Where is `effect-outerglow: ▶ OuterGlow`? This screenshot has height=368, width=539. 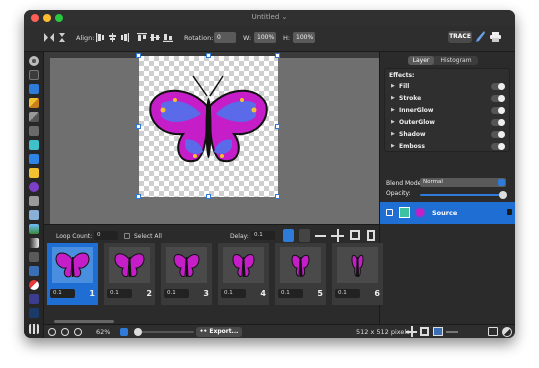
effect-outerglow: ▶ OuterGlow is located at coordinates (448, 123).